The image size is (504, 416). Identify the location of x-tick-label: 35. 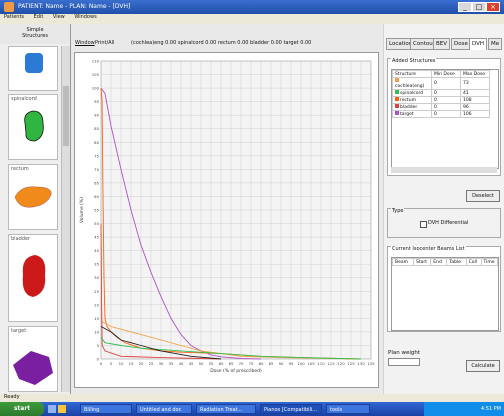
(171, 363).